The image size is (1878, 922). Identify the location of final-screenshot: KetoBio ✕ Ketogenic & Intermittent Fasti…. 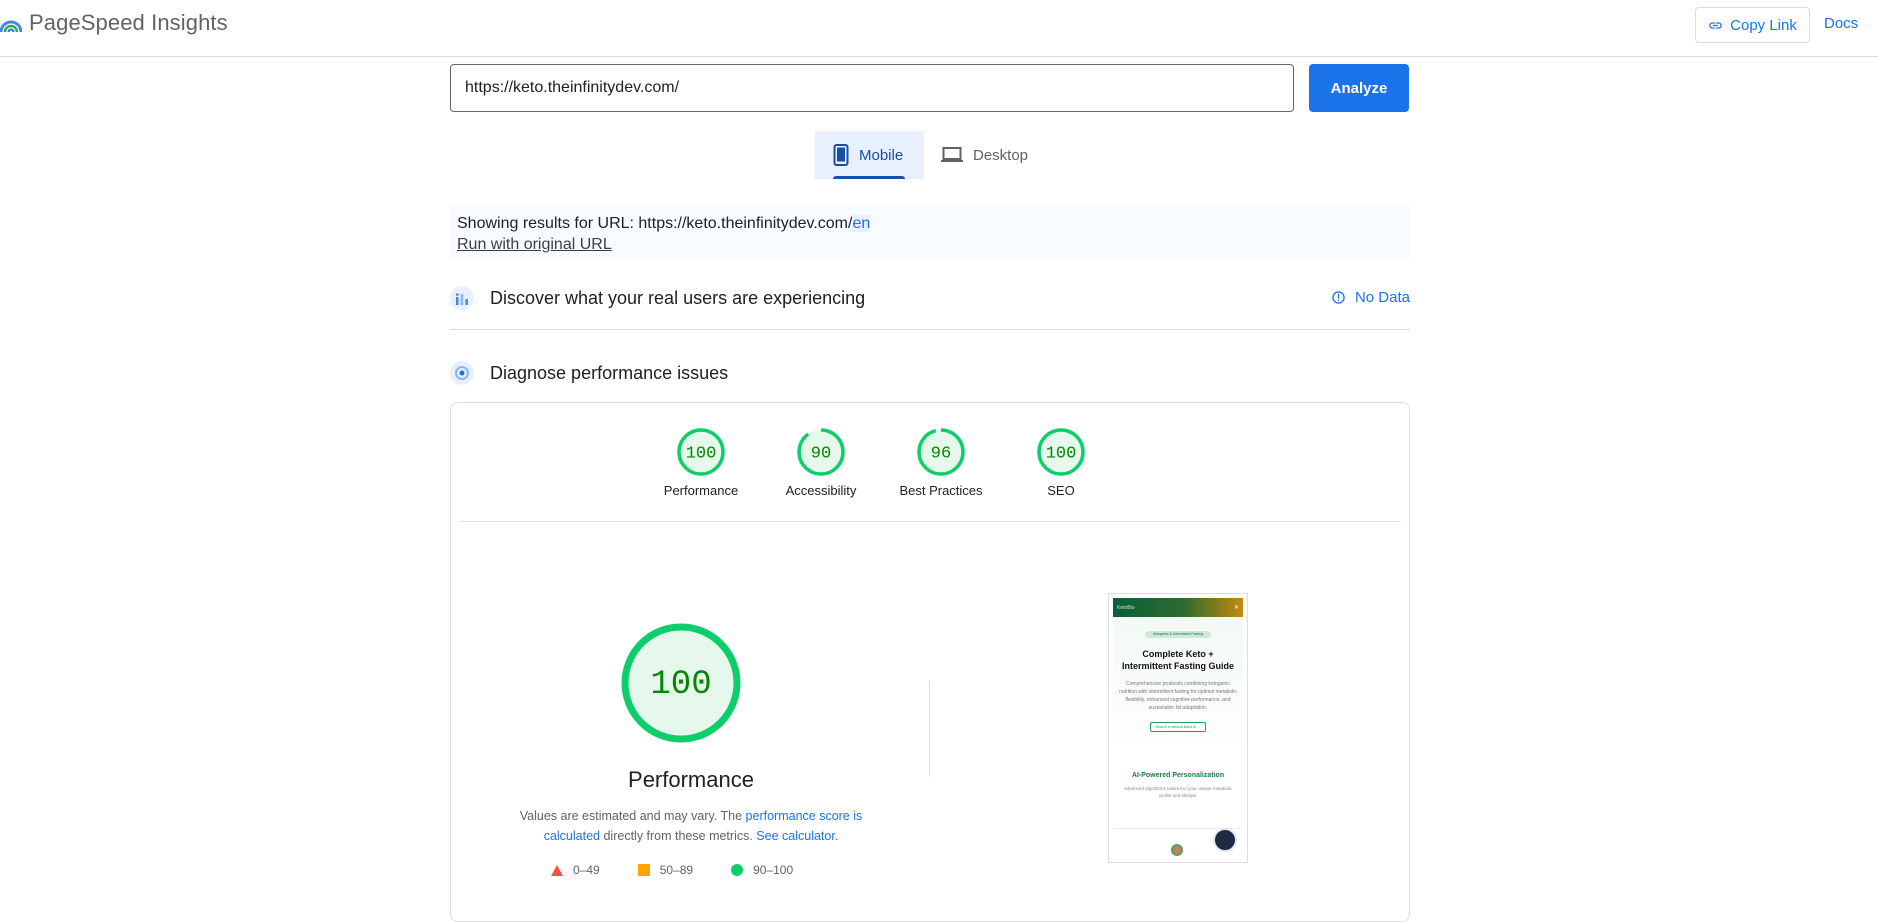
(1178, 728).